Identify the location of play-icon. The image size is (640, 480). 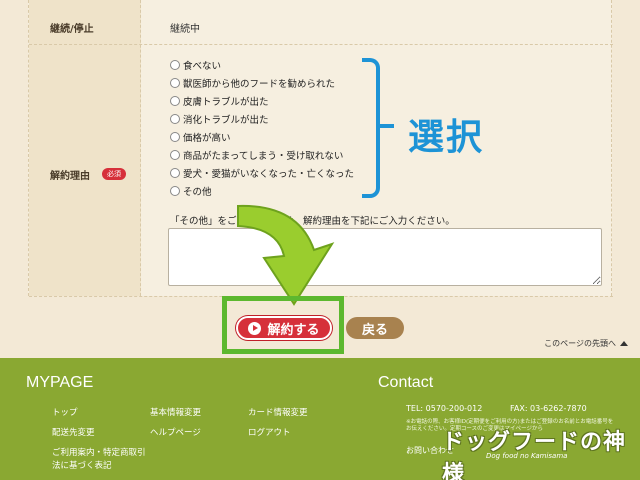
(255, 328).